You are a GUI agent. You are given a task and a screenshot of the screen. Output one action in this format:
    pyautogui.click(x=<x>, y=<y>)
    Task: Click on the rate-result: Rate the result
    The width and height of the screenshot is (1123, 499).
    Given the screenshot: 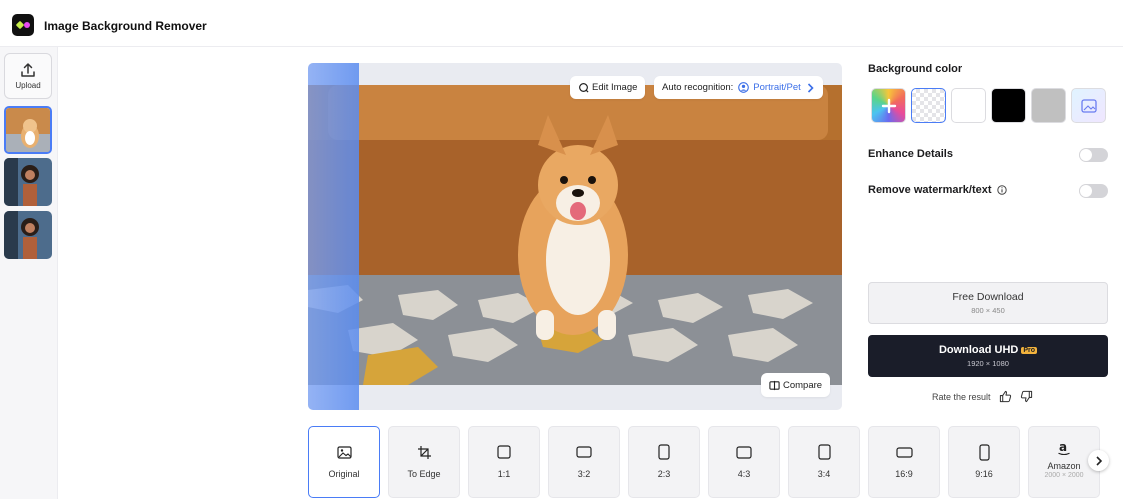 What is the action you would take?
    pyautogui.click(x=982, y=396)
    